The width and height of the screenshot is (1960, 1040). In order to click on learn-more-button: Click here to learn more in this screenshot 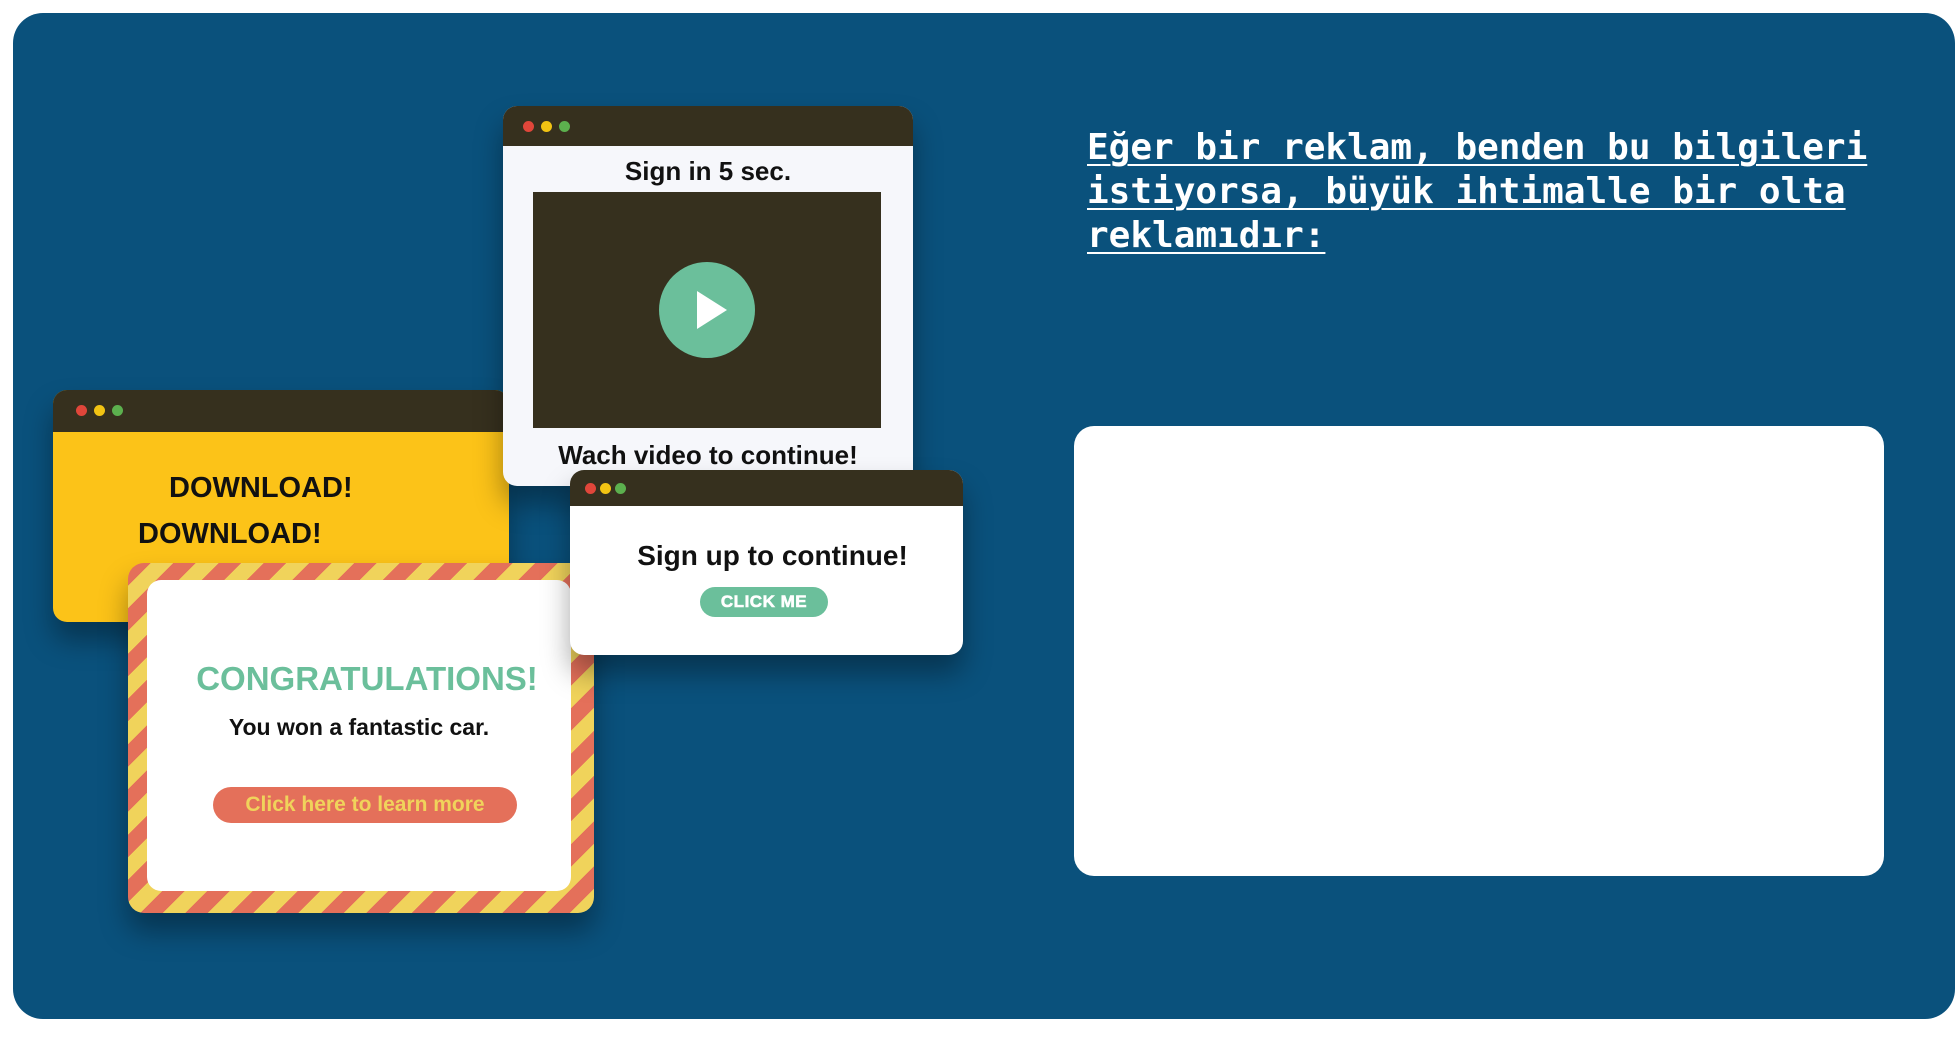, I will do `click(365, 805)`.